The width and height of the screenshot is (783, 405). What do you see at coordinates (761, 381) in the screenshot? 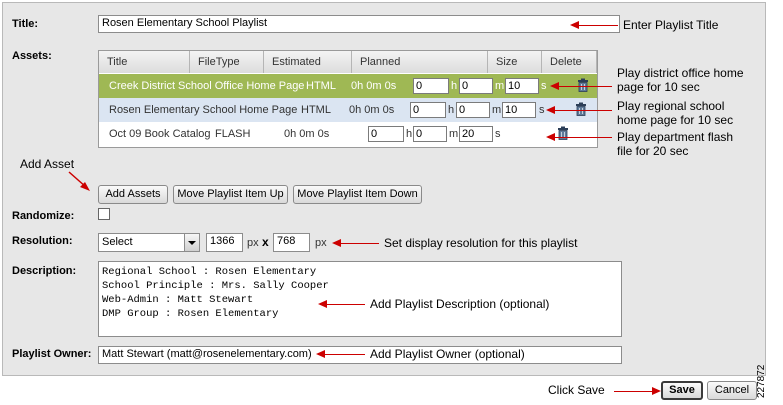
I see `figure-id: 227872` at bounding box center [761, 381].